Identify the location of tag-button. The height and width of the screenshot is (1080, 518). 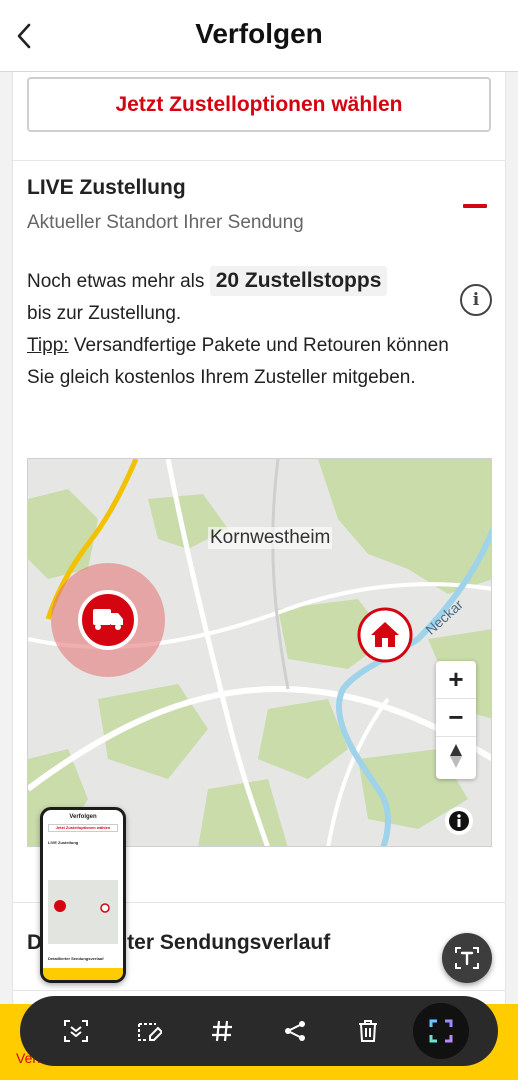
(222, 1031).